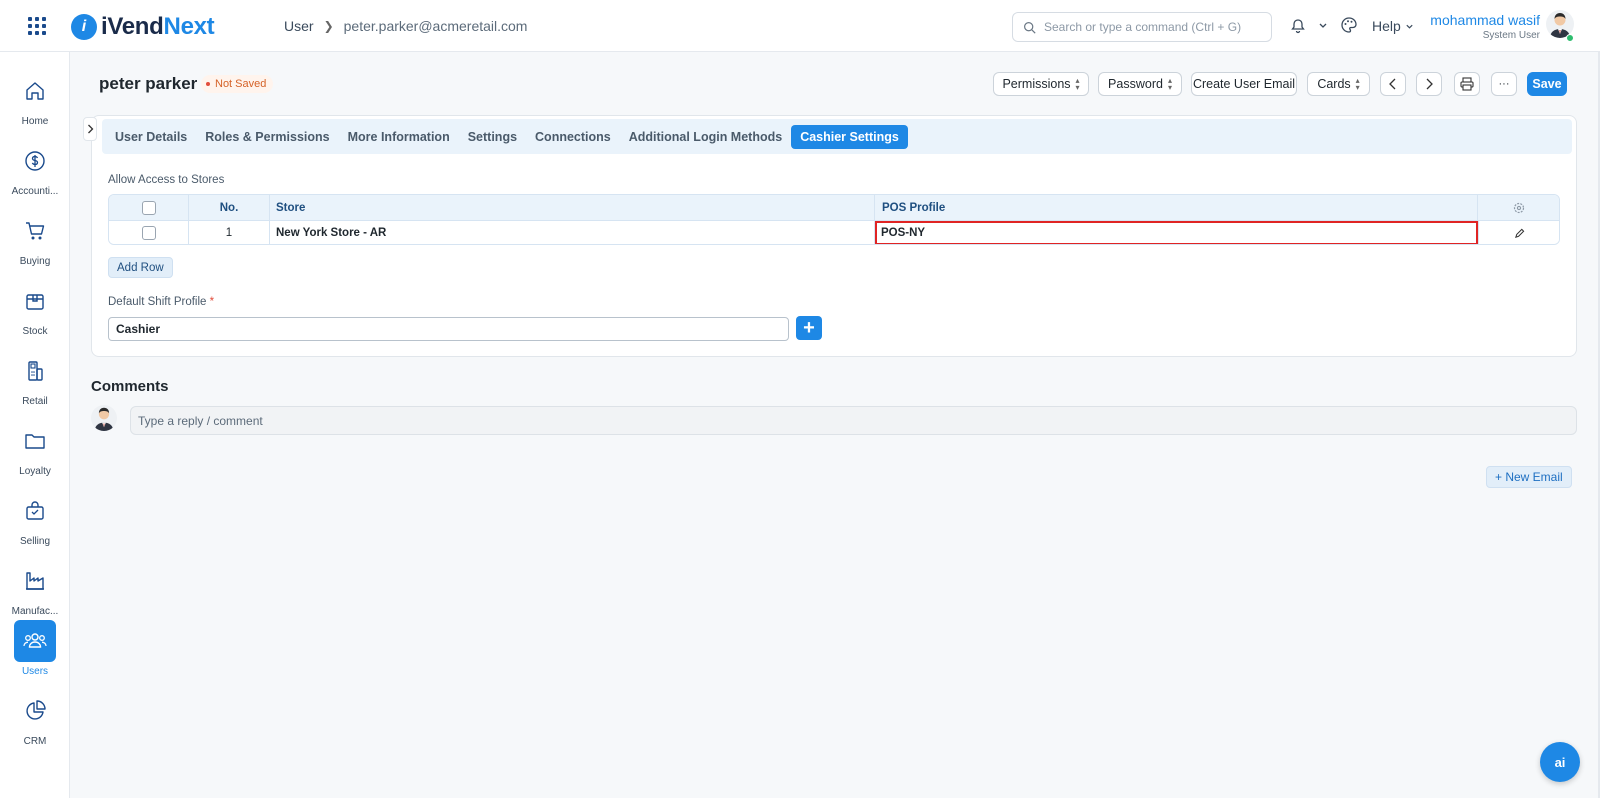 The image size is (1600, 798). I want to click on home-icon, so click(35, 91).